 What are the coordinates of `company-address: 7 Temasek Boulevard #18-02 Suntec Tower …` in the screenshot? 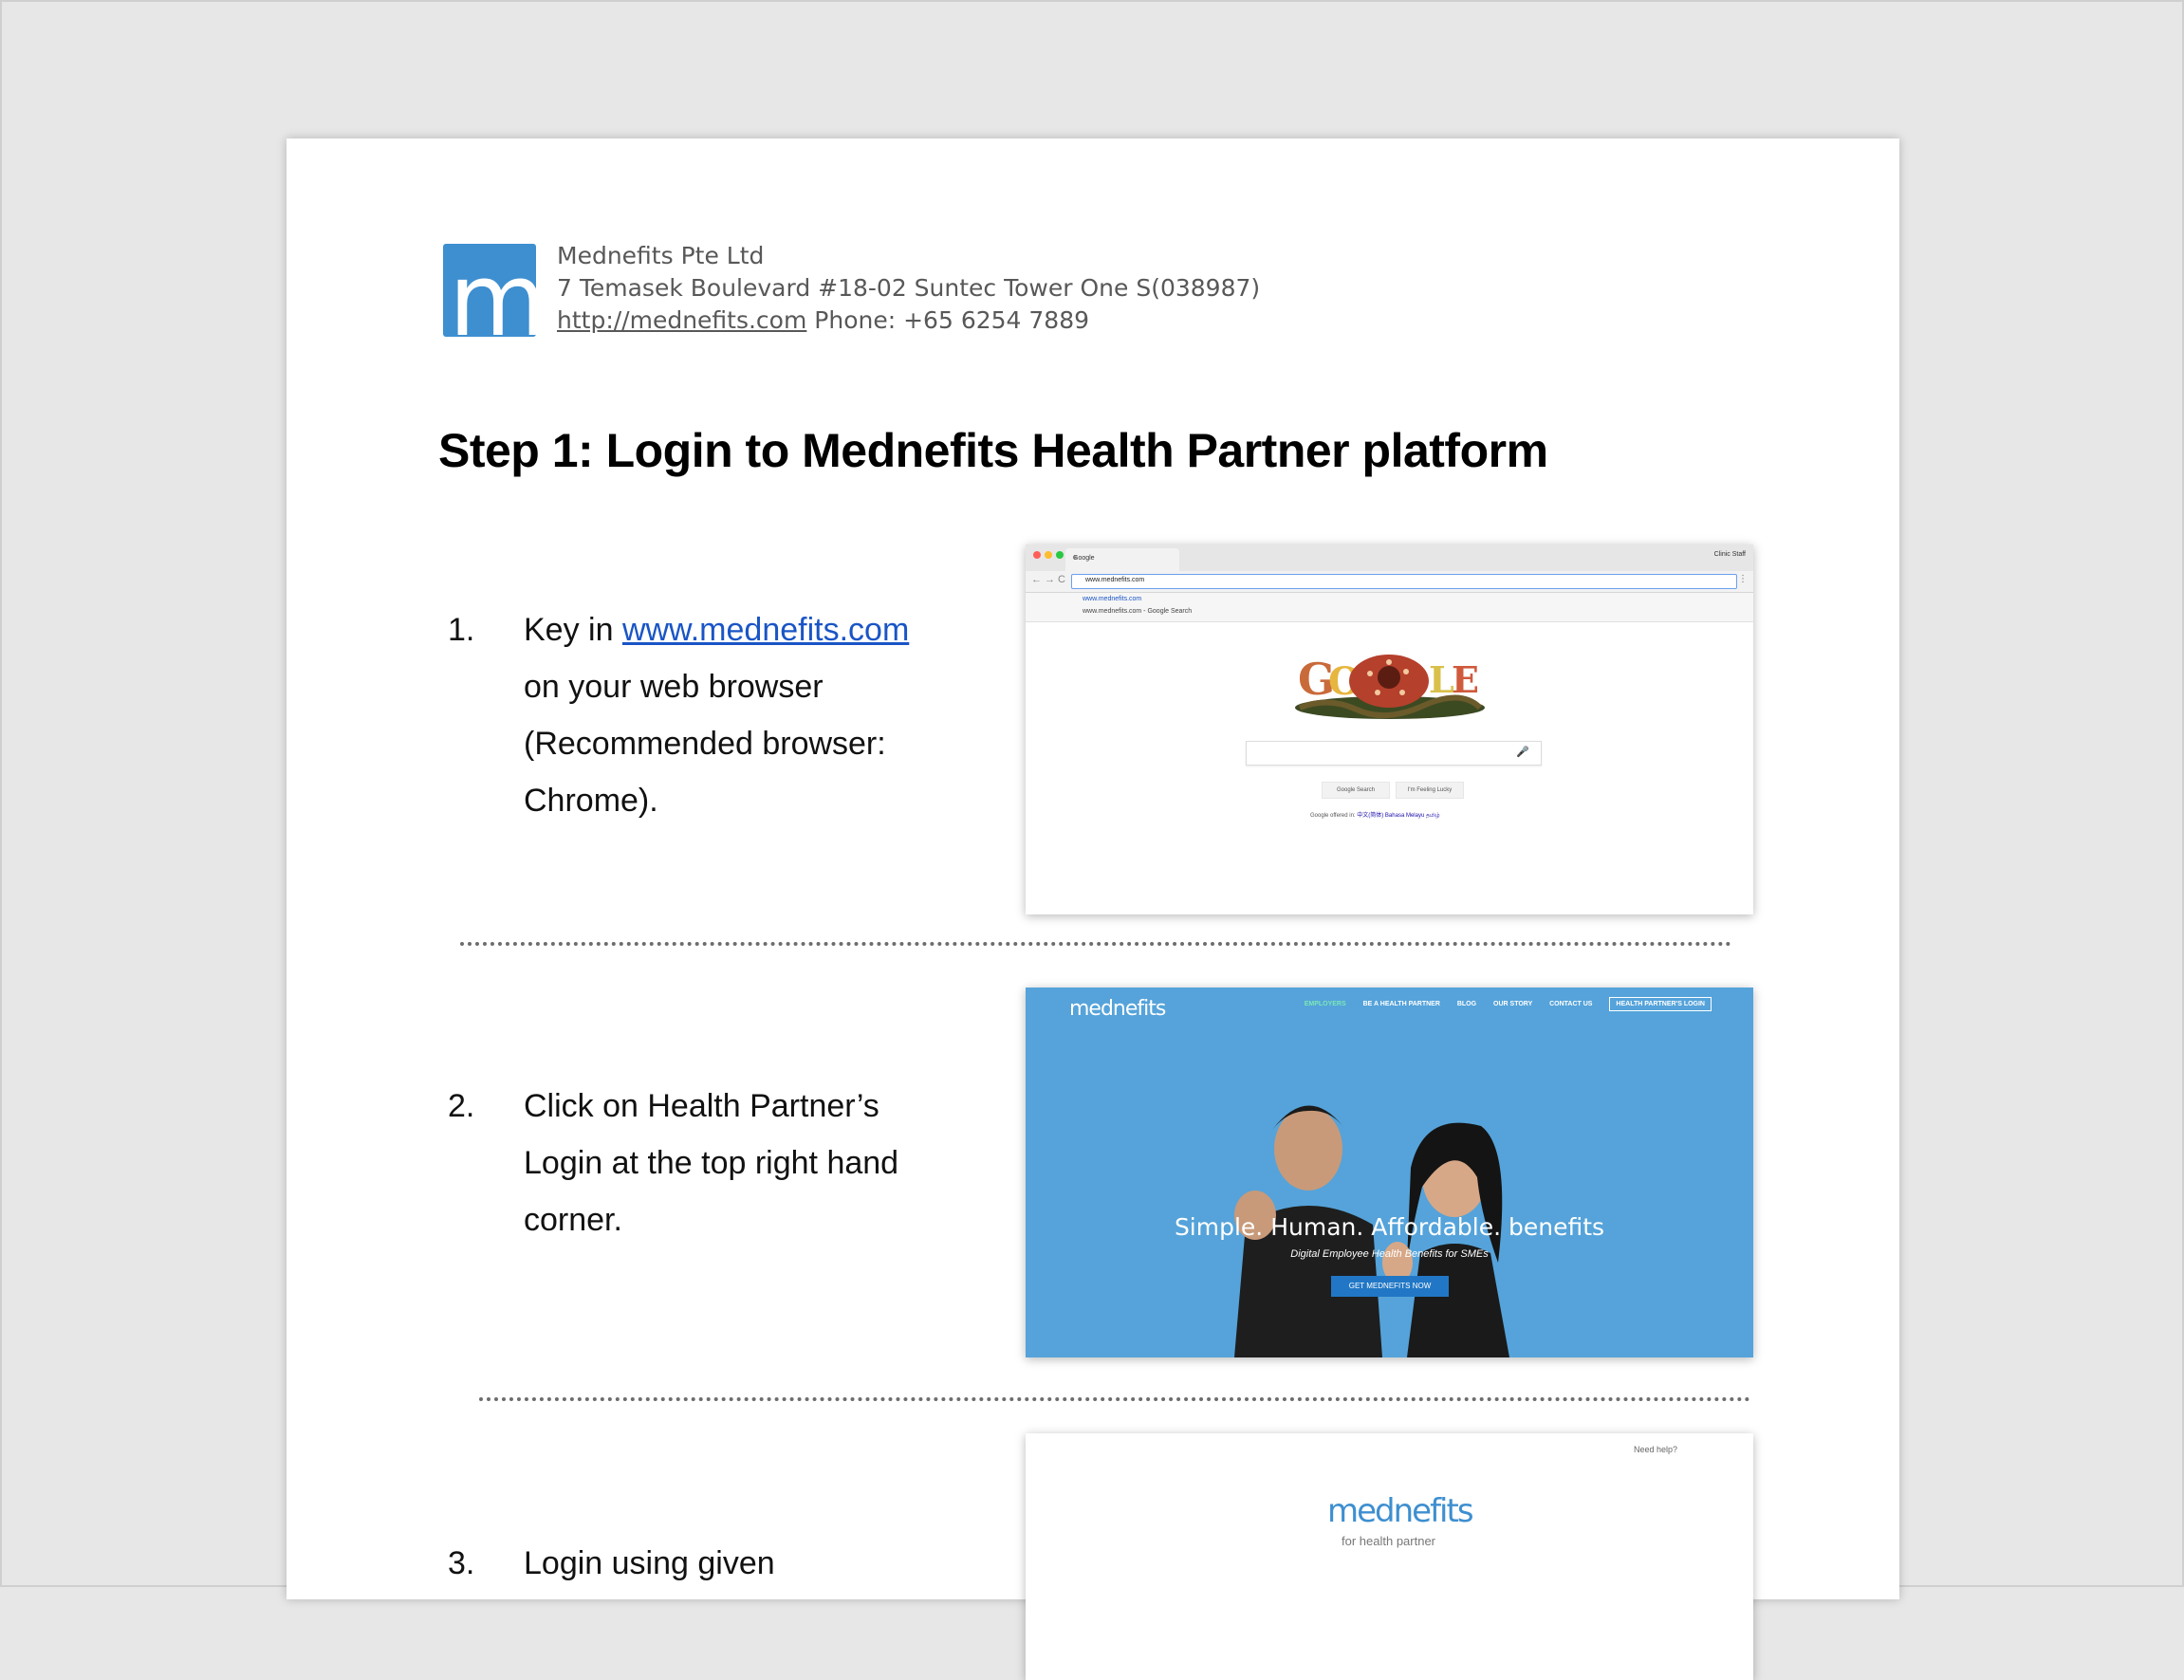 It's located at (909, 288).